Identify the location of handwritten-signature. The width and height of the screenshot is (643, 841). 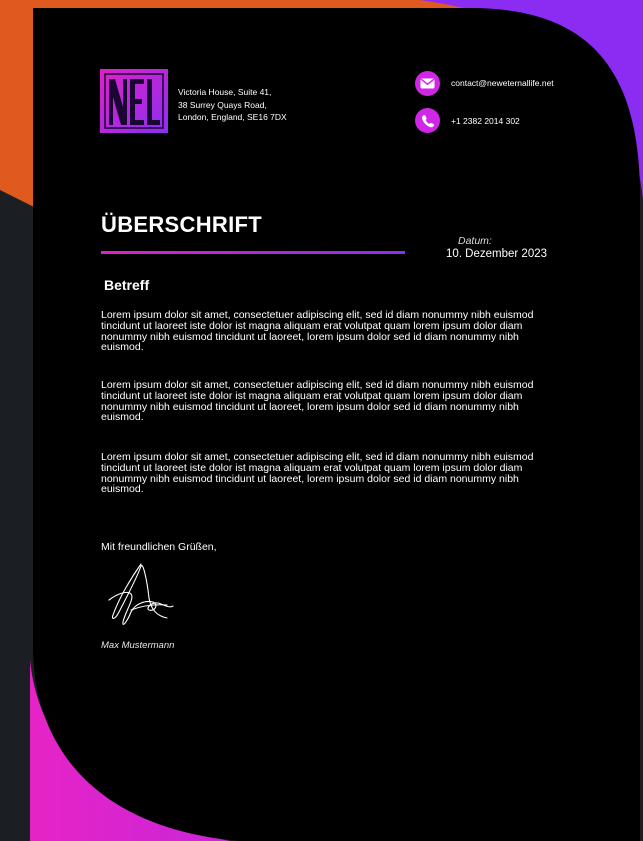
(141, 596).